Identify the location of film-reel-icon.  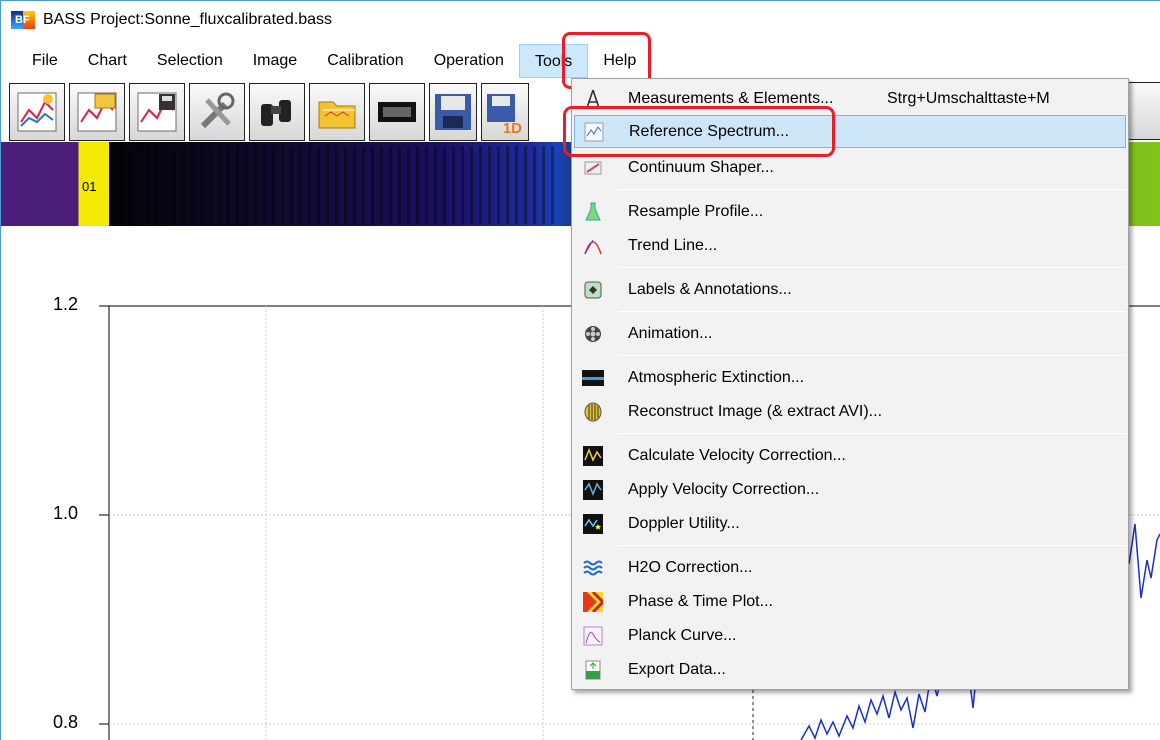
(593, 334).